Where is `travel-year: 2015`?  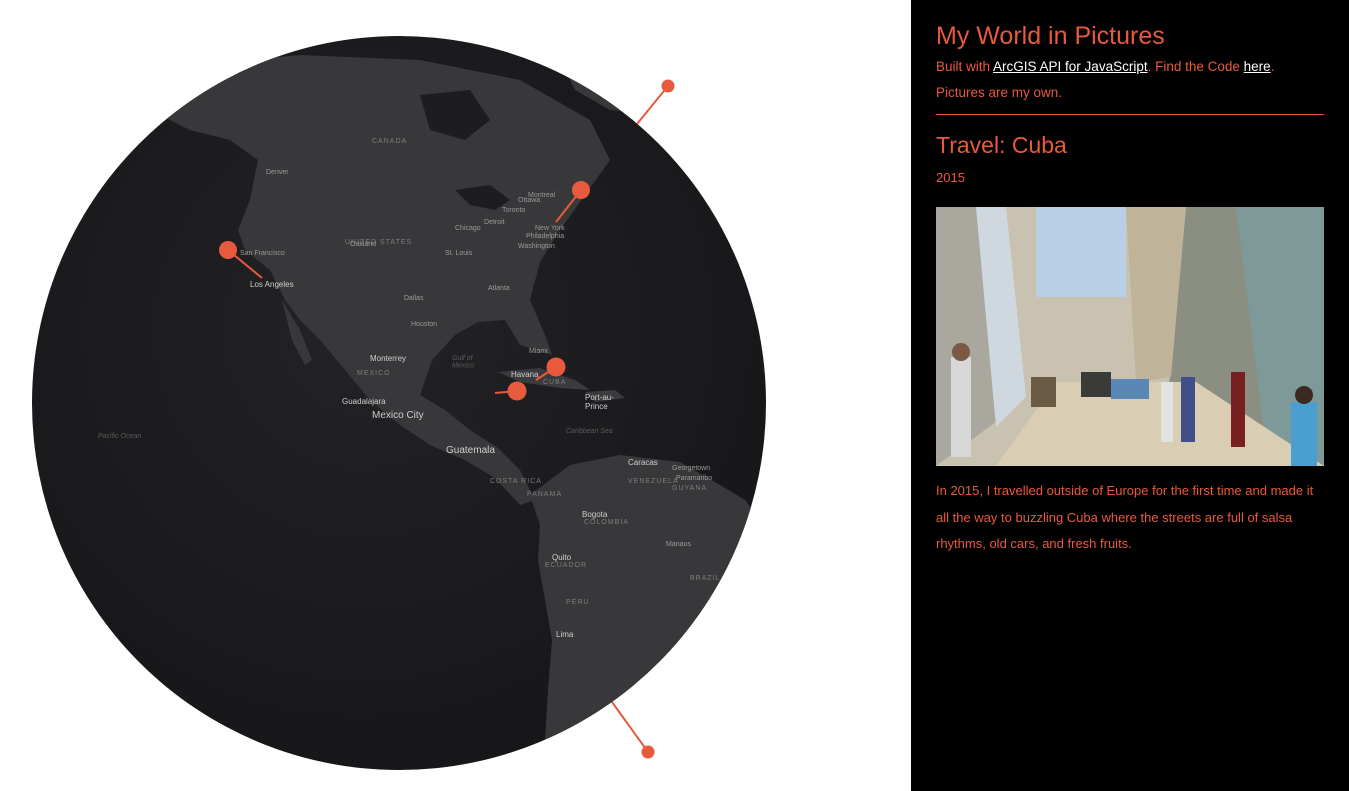 travel-year: 2015 is located at coordinates (950, 177).